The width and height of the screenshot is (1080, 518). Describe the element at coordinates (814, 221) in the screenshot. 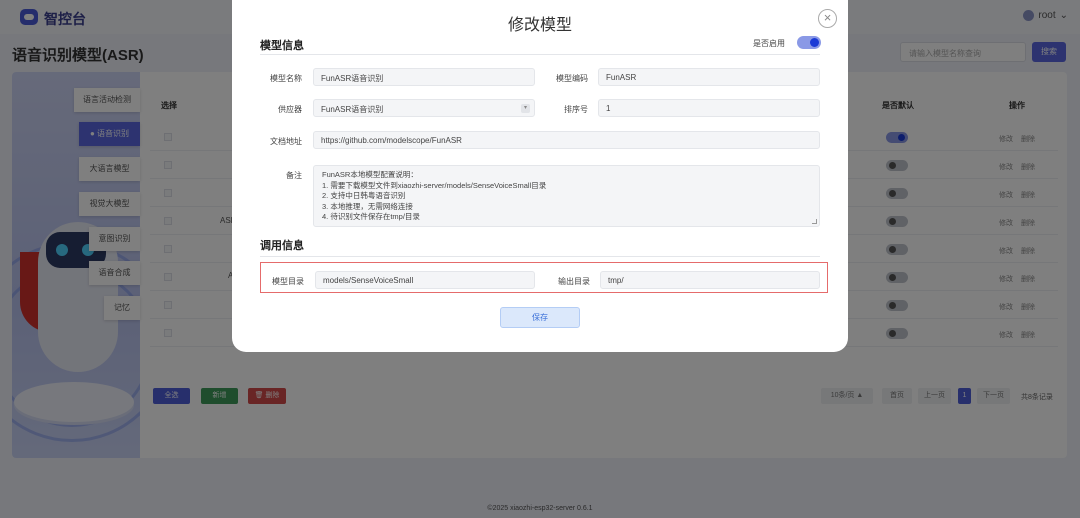

I see `resize-handle-icon` at that location.